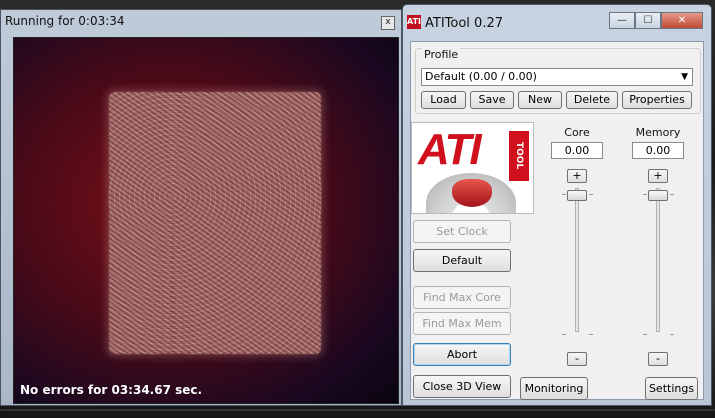  What do you see at coordinates (657, 100) in the screenshot?
I see `properties-button: Properties` at bounding box center [657, 100].